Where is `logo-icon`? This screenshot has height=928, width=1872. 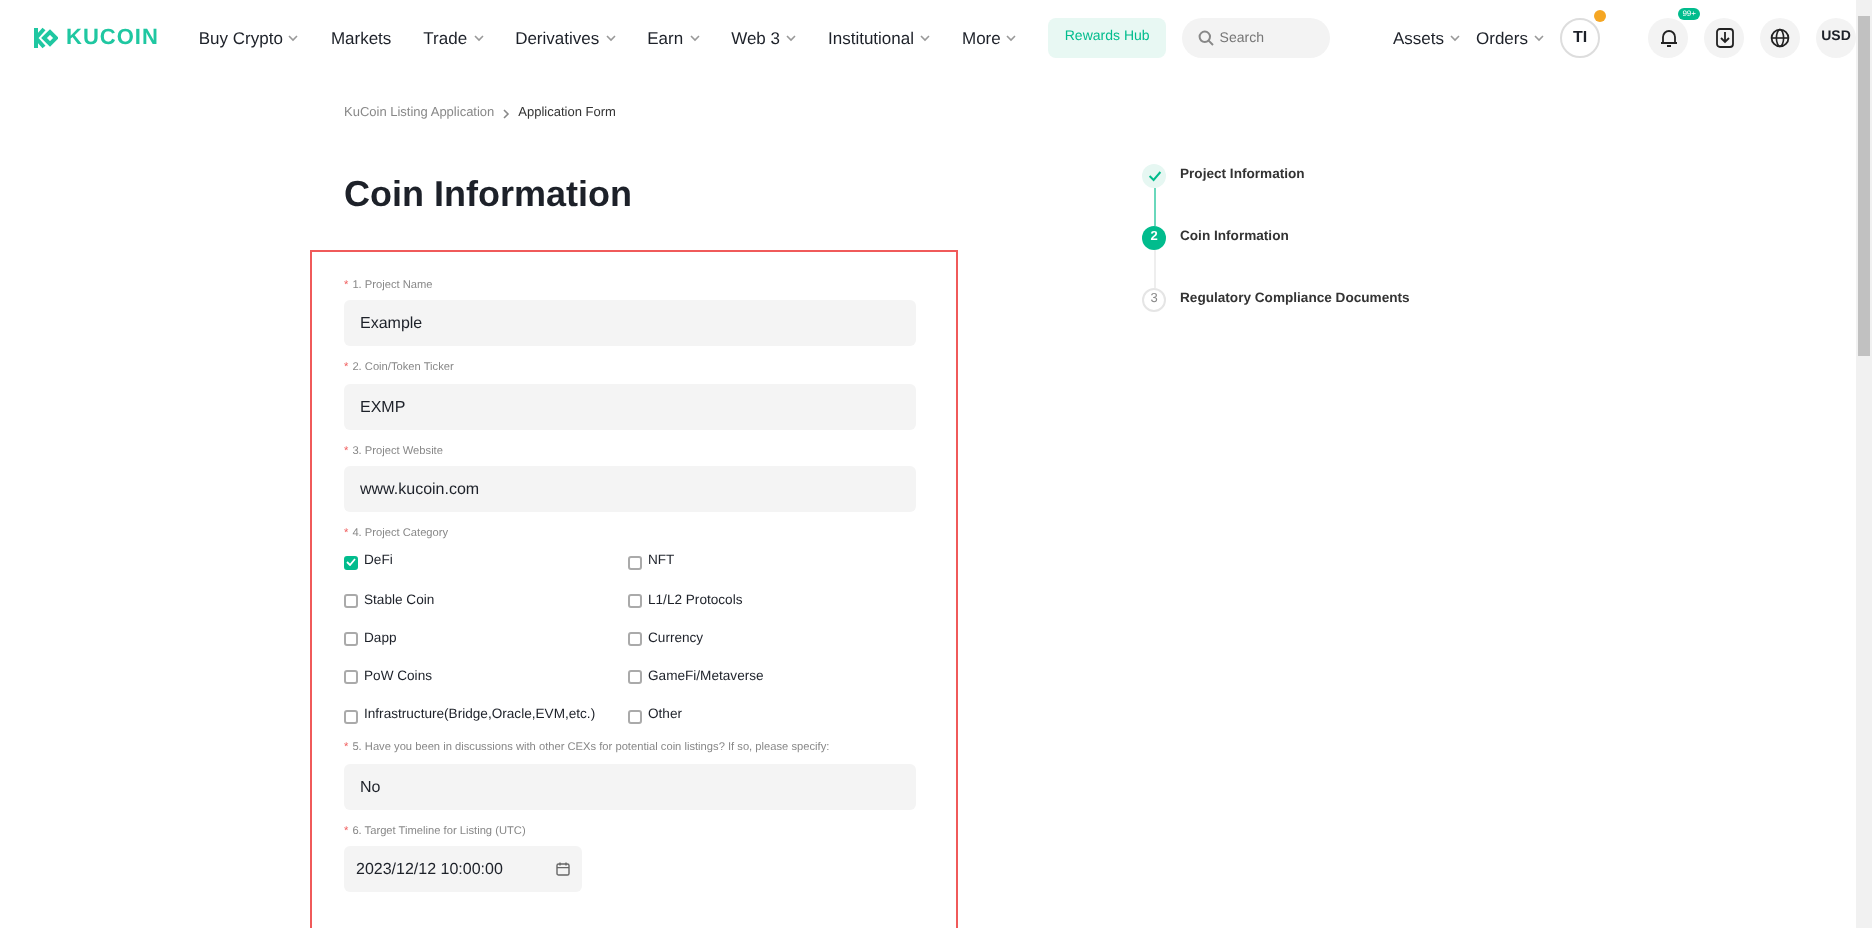 logo-icon is located at coordinates (45, 38).